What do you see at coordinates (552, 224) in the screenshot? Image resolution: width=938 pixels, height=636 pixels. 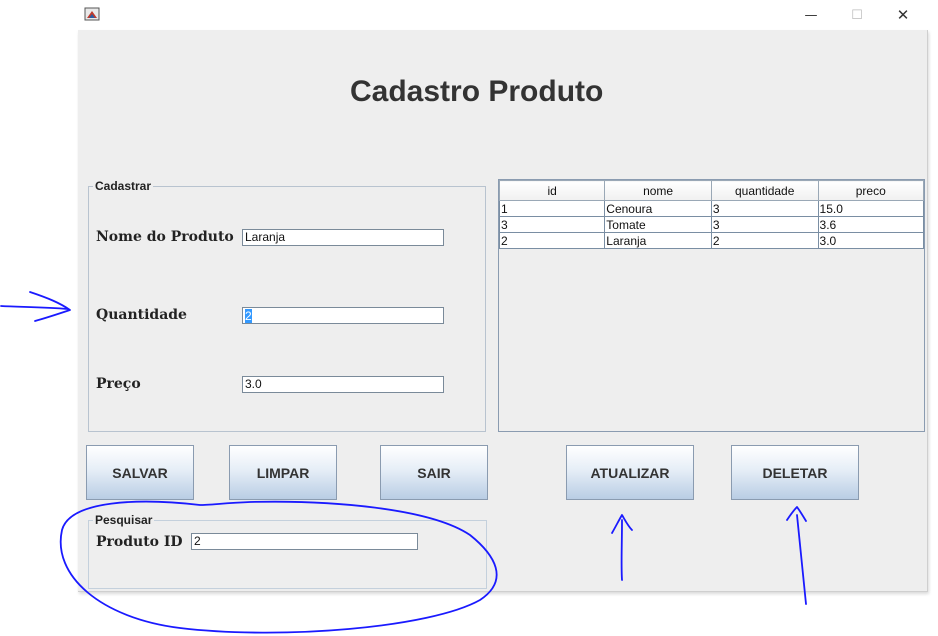 I see `table-cell-id: 3` at bounding box center [552, 224].